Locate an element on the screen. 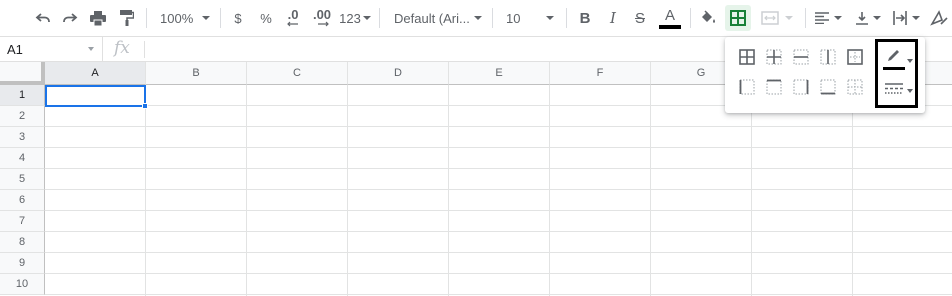 The image size is (952, 296). text-wrapping-select is located at coordinates (906, 18).